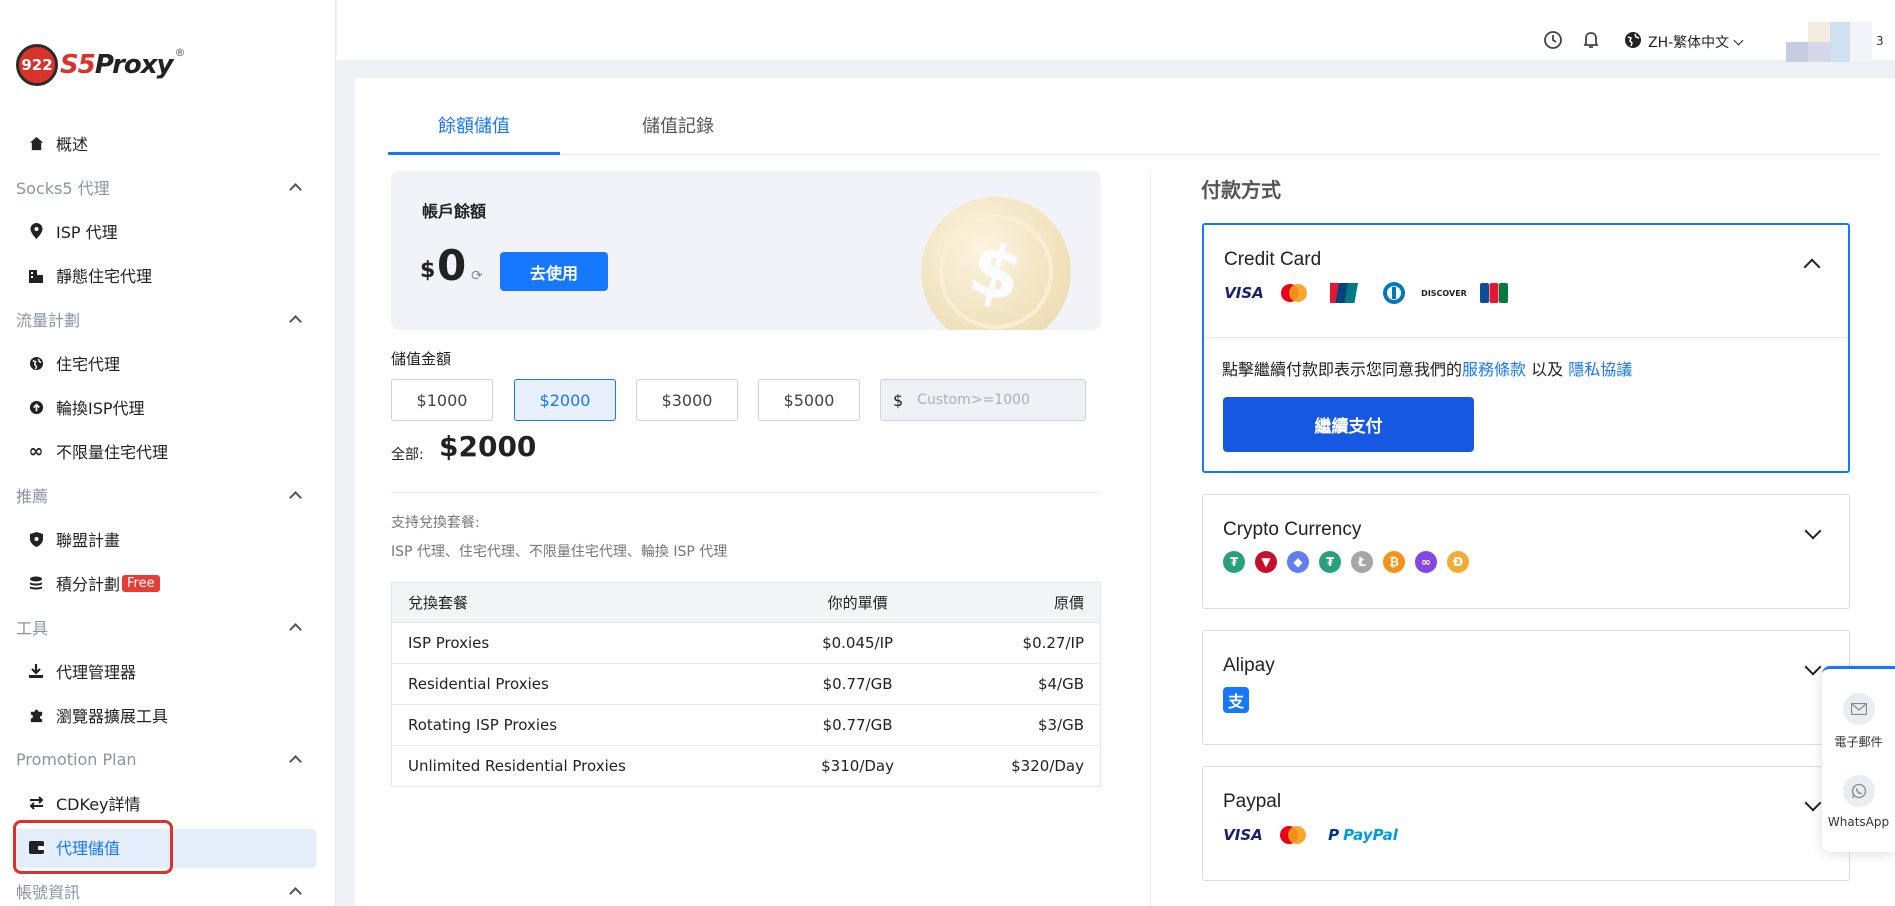 This screenshot has height=906, width=1895. What do you see at coordinates (1526, 551) in the screenshot?
I see `payment-crypto: Crypto Currency ₮ ▼ ◆ ₮ Ł ₿ ∞ Đ` at bounding box center [1526, 551].